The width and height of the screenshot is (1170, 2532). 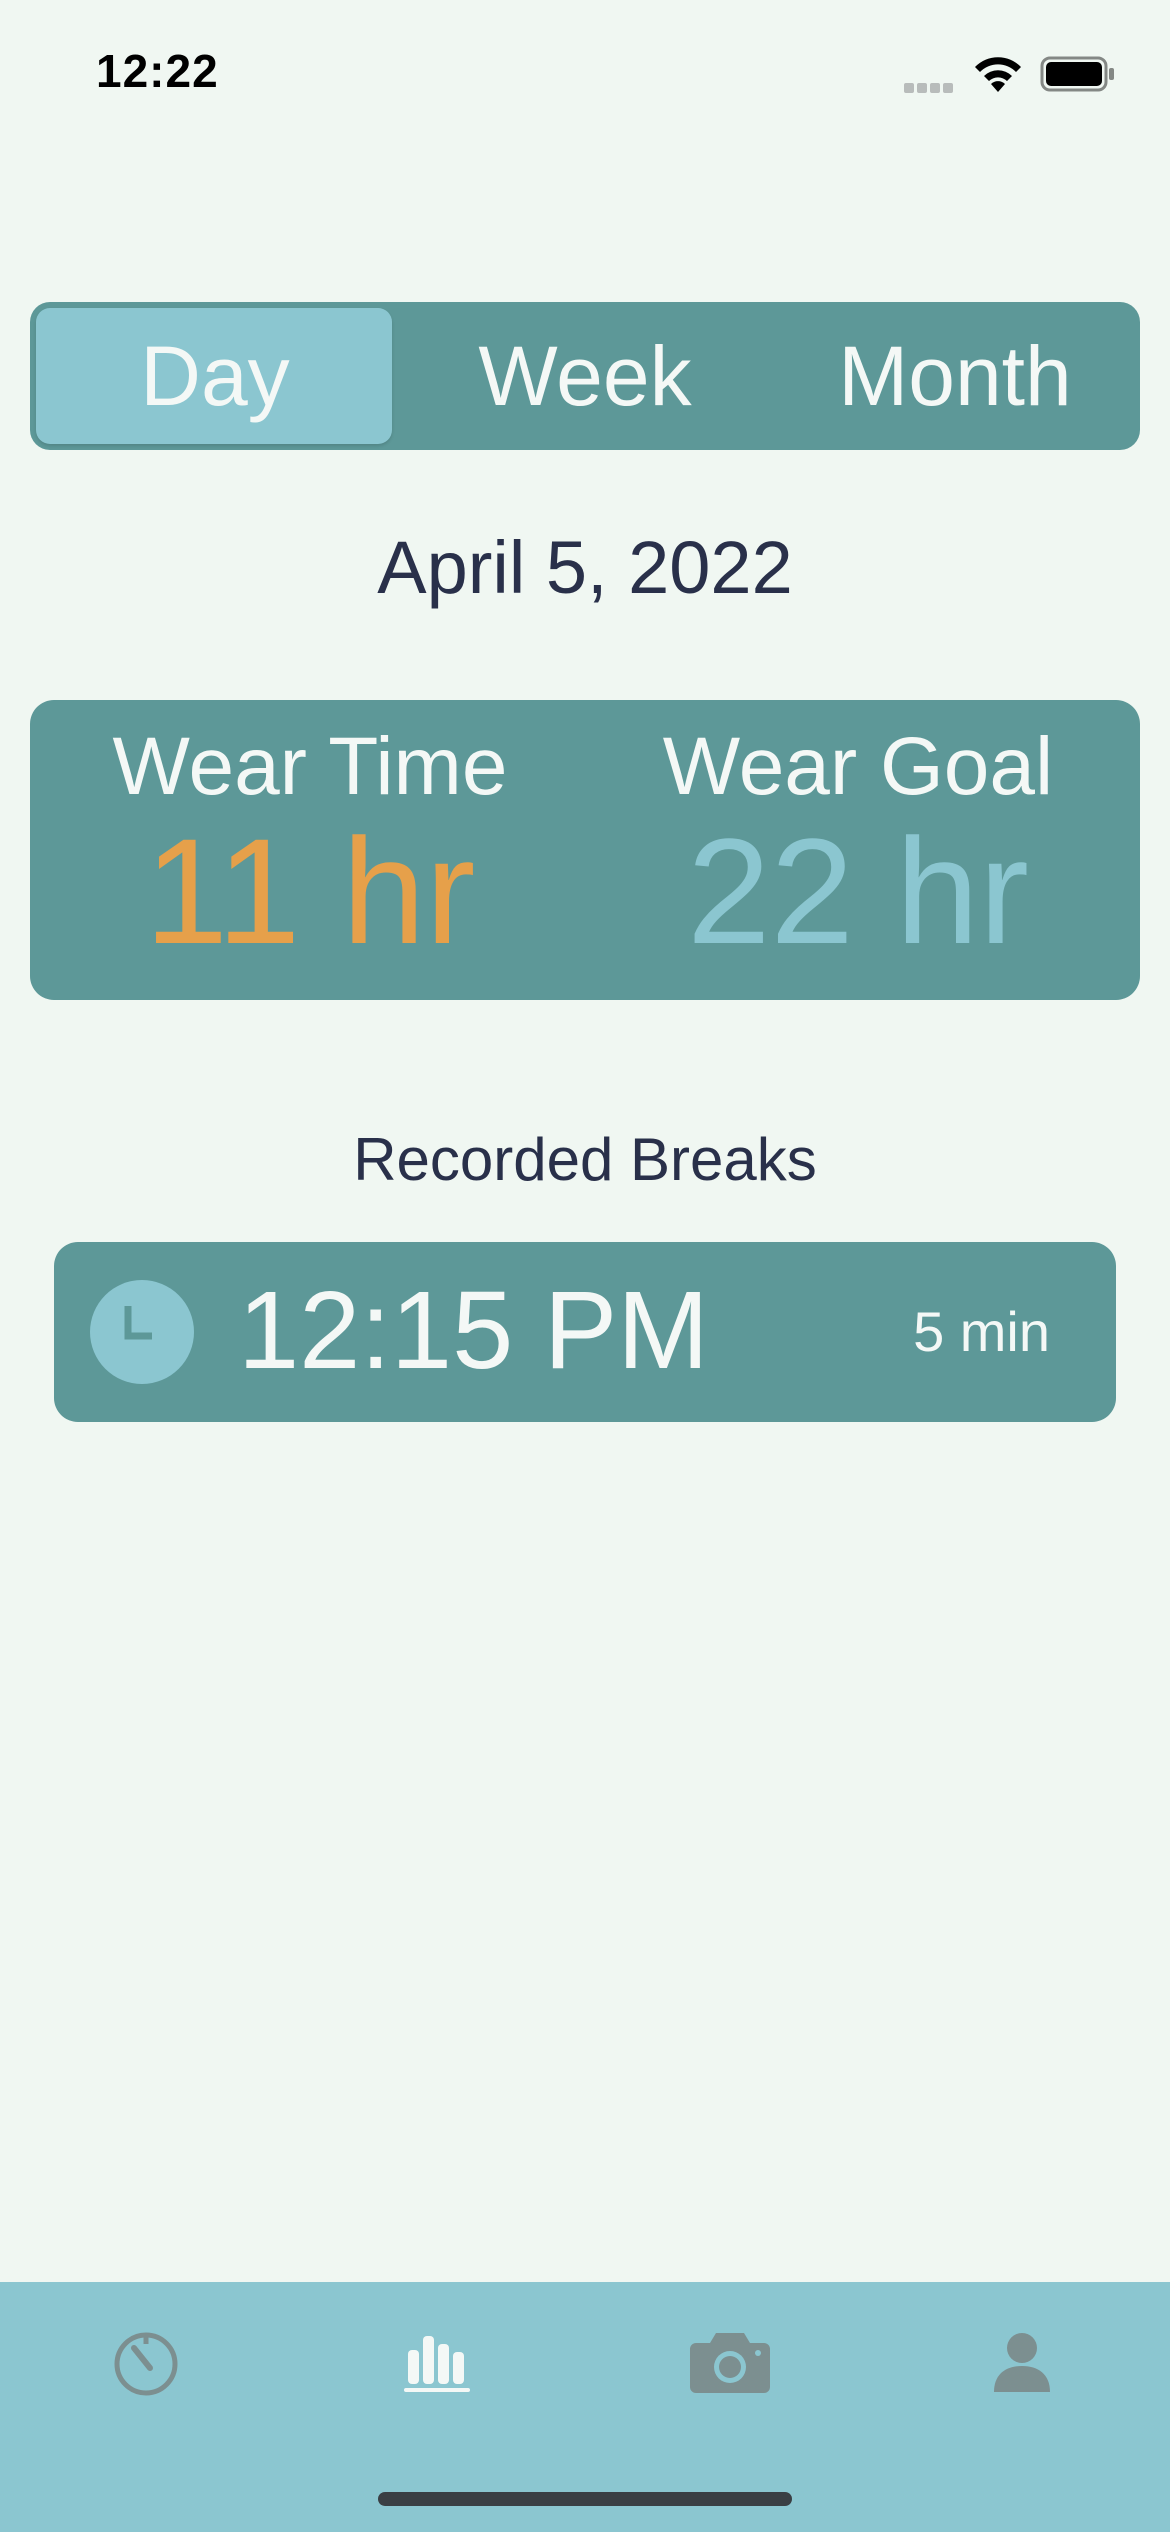 What do you see at coordinates (585, 1159) in the screenshot?
I see `recorded-breaks-title: Recorded Breaks` at bounding box center [585, 1159].